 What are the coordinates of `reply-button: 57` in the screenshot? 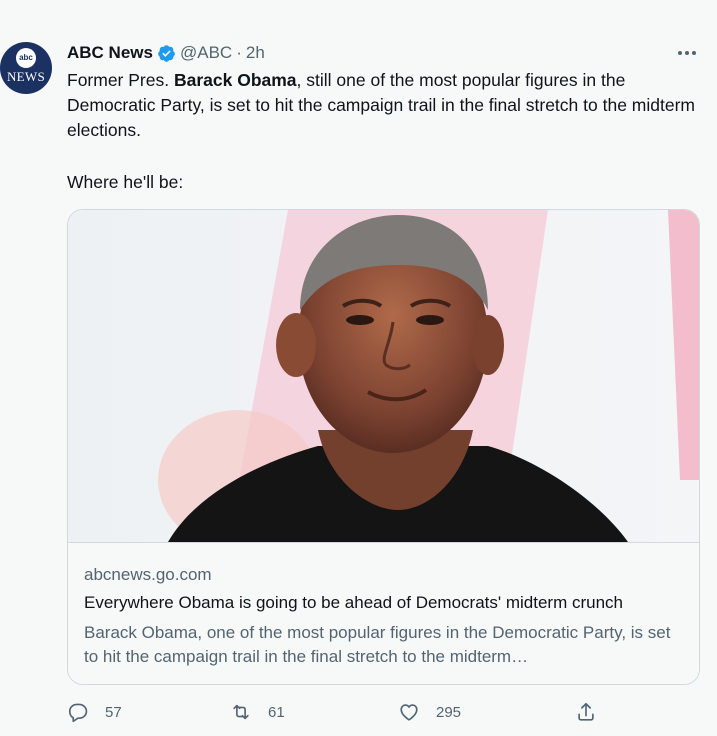 It's located at (94, 712).